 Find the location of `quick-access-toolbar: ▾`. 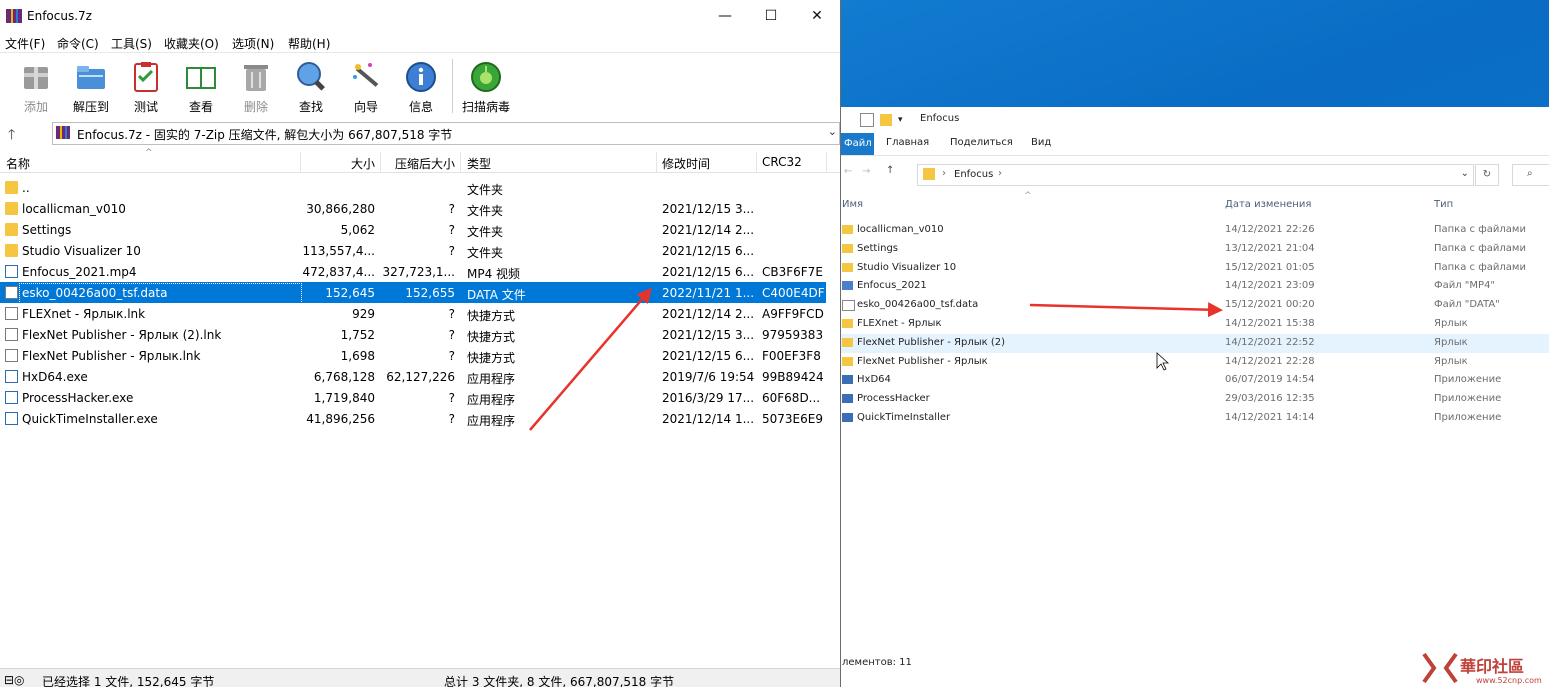

quick-access-toolbar: ▾ is located at coordinates (881, 120).